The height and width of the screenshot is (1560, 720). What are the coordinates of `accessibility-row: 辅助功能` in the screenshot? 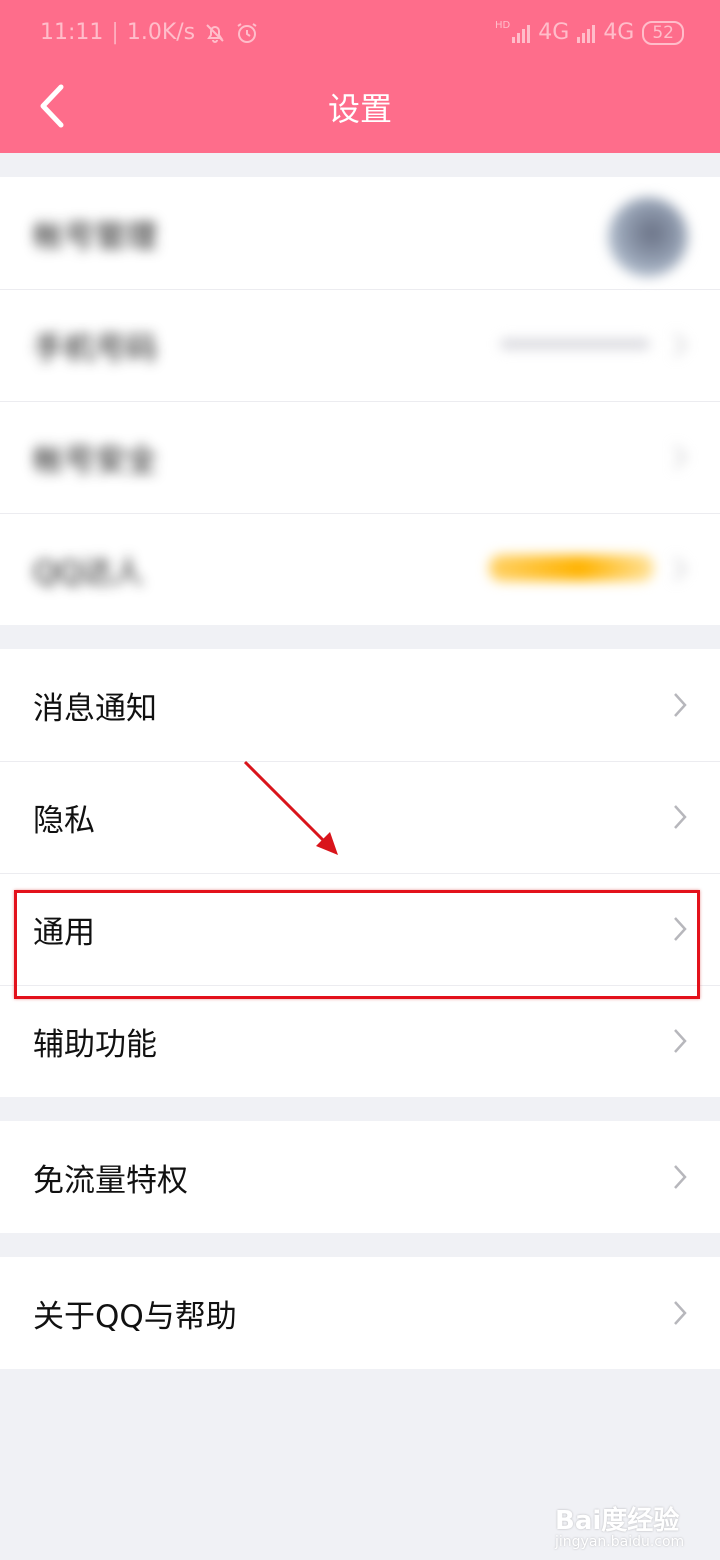 It's located at (360, 1041).